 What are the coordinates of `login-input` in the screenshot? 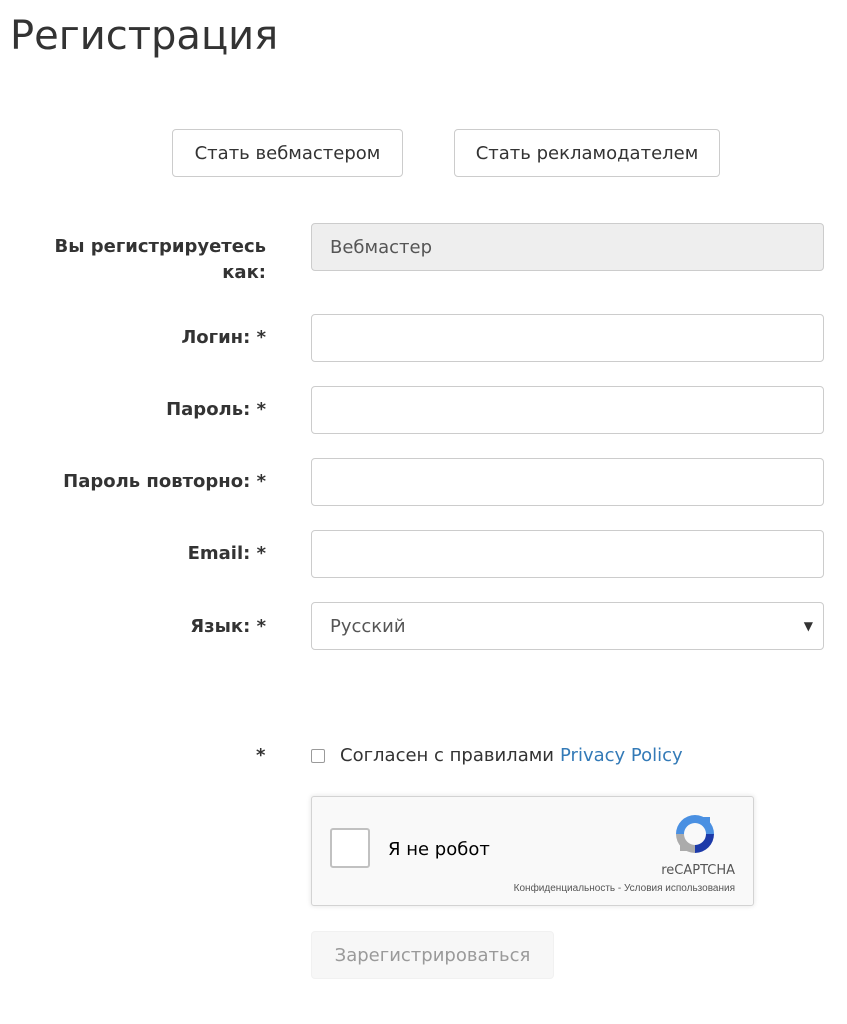 It's located at (567, 338).